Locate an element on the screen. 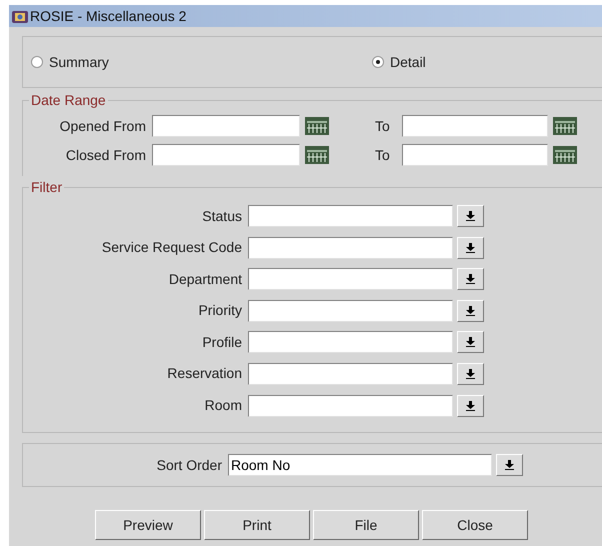 Image resolution: width=602 pixels, height=546 pixels. field-label: Service Request Code is located at coordinates (171, 248).